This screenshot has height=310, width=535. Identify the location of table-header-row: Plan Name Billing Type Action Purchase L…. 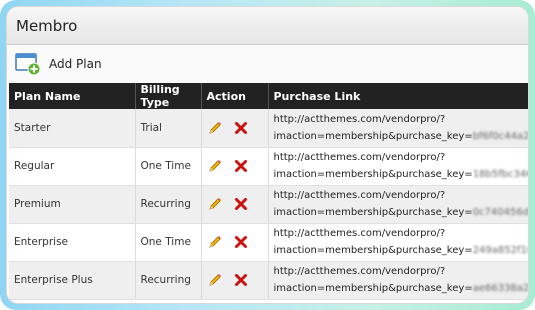
(268, 96).